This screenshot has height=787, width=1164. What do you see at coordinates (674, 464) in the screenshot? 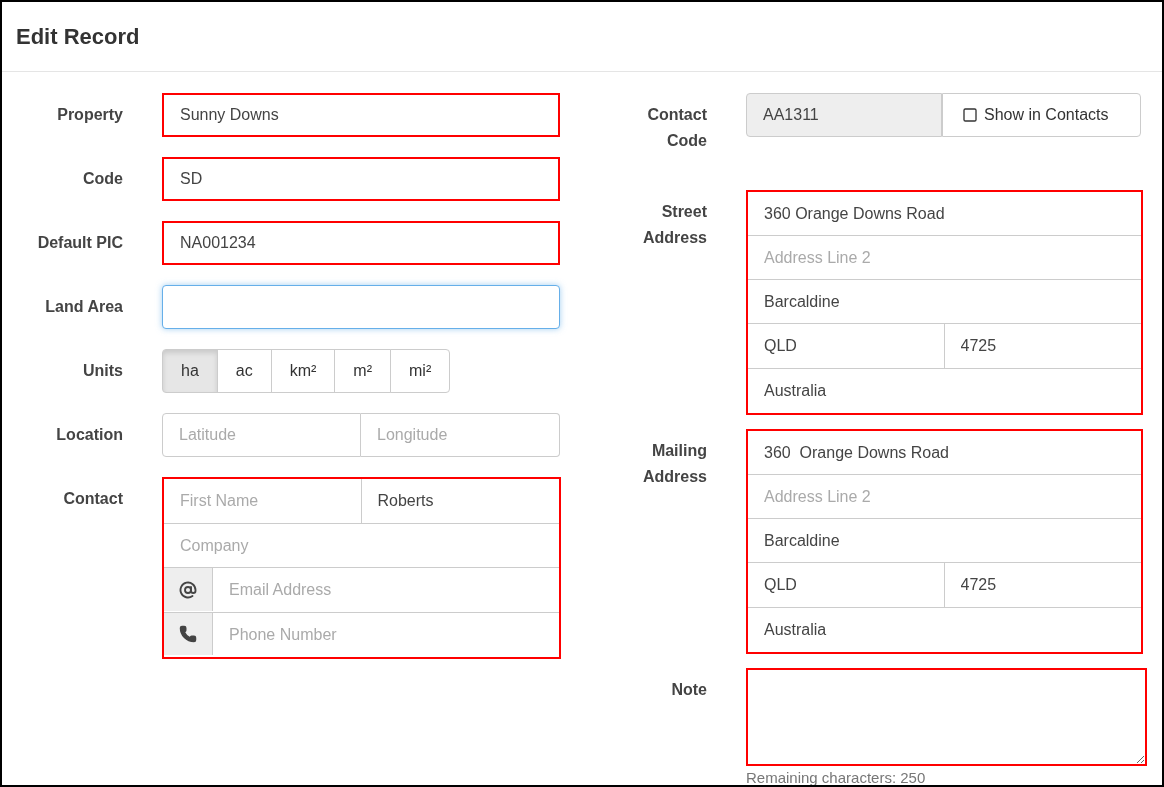
I see `field-label: Mailing Address` at bounding box center [674, 464].